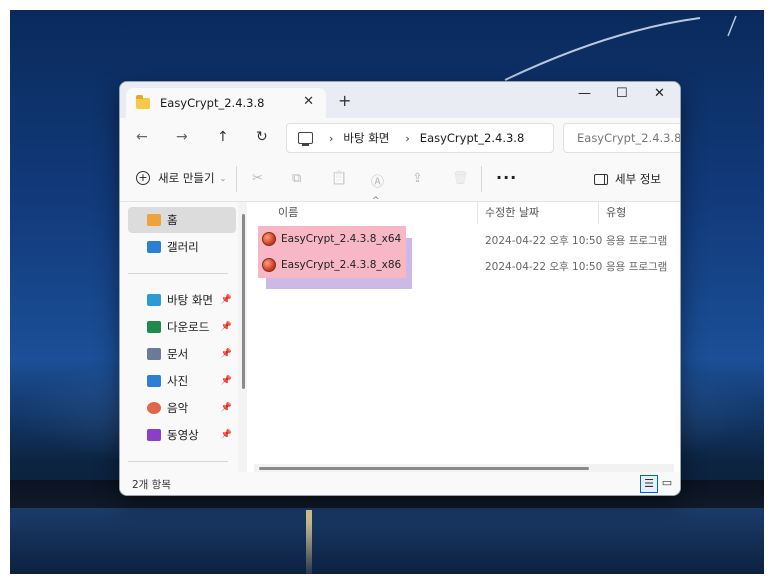 This screenshot has width=773, height=584. I want to click on table-row: EasyCrypt_2.4.3.8_x64, so click(332, 239).